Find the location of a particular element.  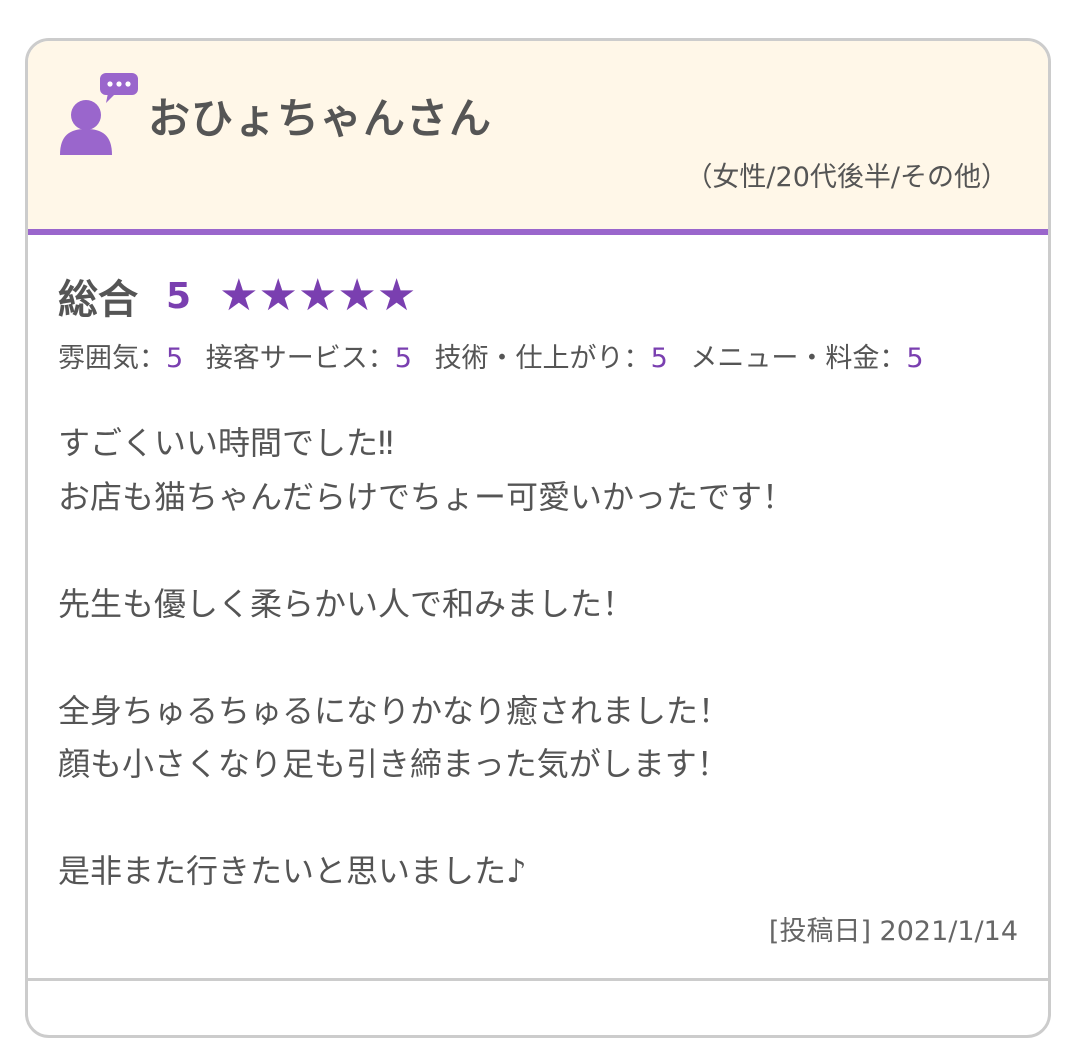

reviewer-meta: （女性/20代後半/その他） is located at coordinates (846, 177).